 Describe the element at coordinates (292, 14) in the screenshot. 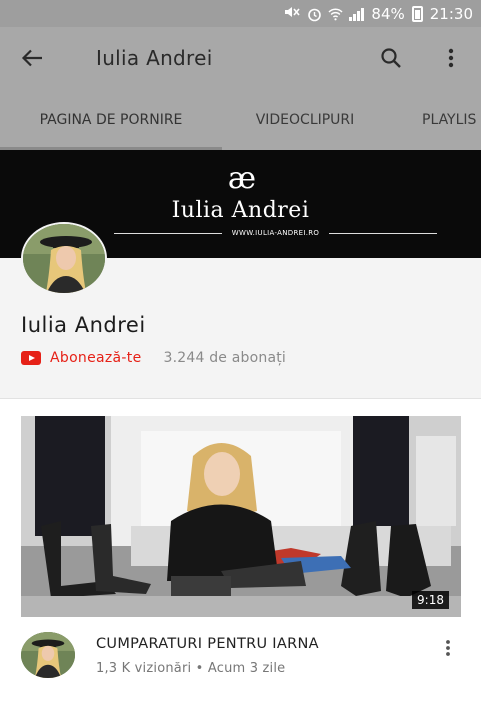

I see `mute-icon` at that location.